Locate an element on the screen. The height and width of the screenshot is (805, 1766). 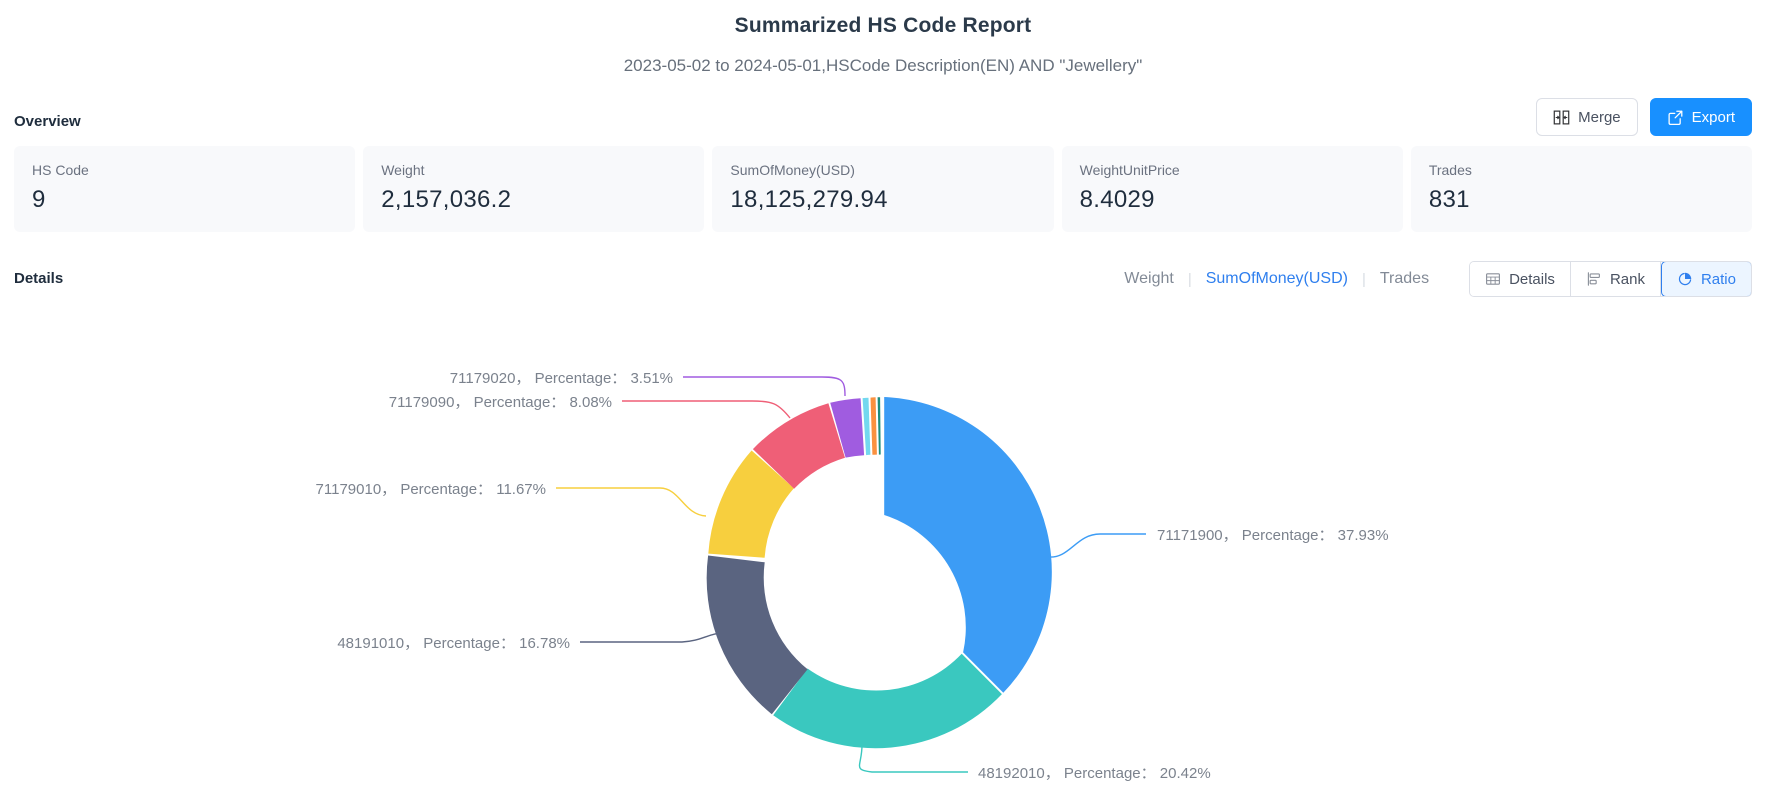
stat-card-weight-unit-price: WeightUnitPrice 8.4029 is located at coordinates (1232, 189).